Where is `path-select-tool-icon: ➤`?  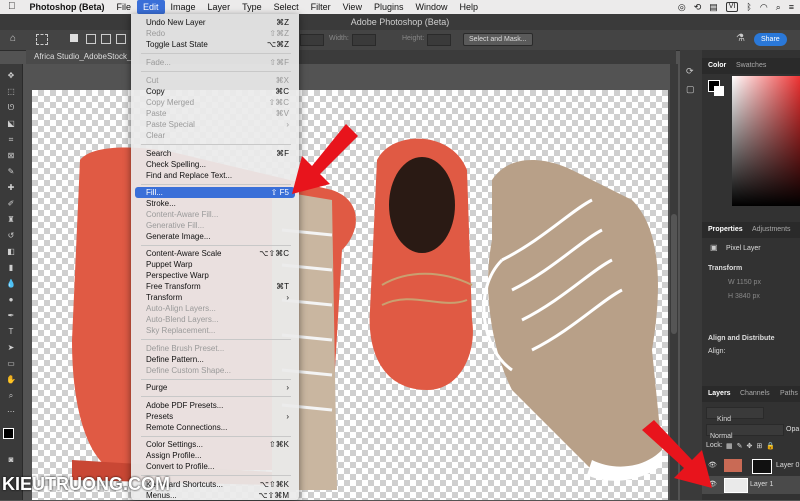
path-select-tool-icon: ➤ is located at coordinates (11, 348).